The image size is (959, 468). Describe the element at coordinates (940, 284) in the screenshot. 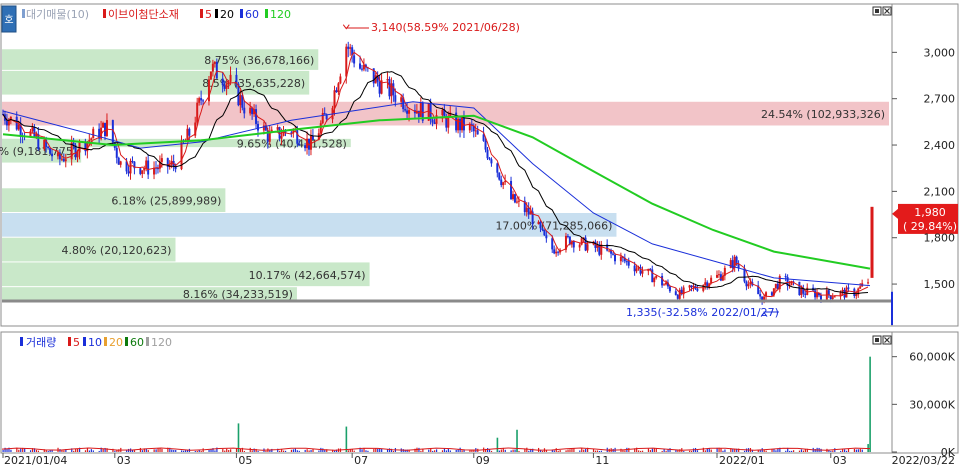

I see `price-tick: 1,500` at that location.